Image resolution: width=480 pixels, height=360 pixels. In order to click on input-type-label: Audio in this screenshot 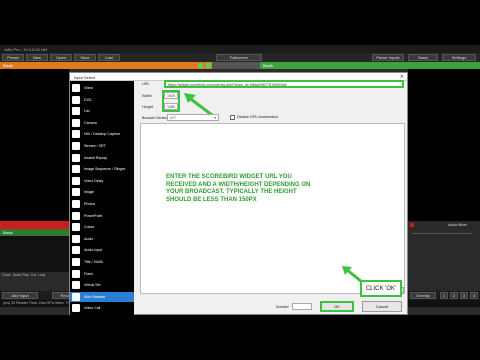, I will do `click(89, 238)`.